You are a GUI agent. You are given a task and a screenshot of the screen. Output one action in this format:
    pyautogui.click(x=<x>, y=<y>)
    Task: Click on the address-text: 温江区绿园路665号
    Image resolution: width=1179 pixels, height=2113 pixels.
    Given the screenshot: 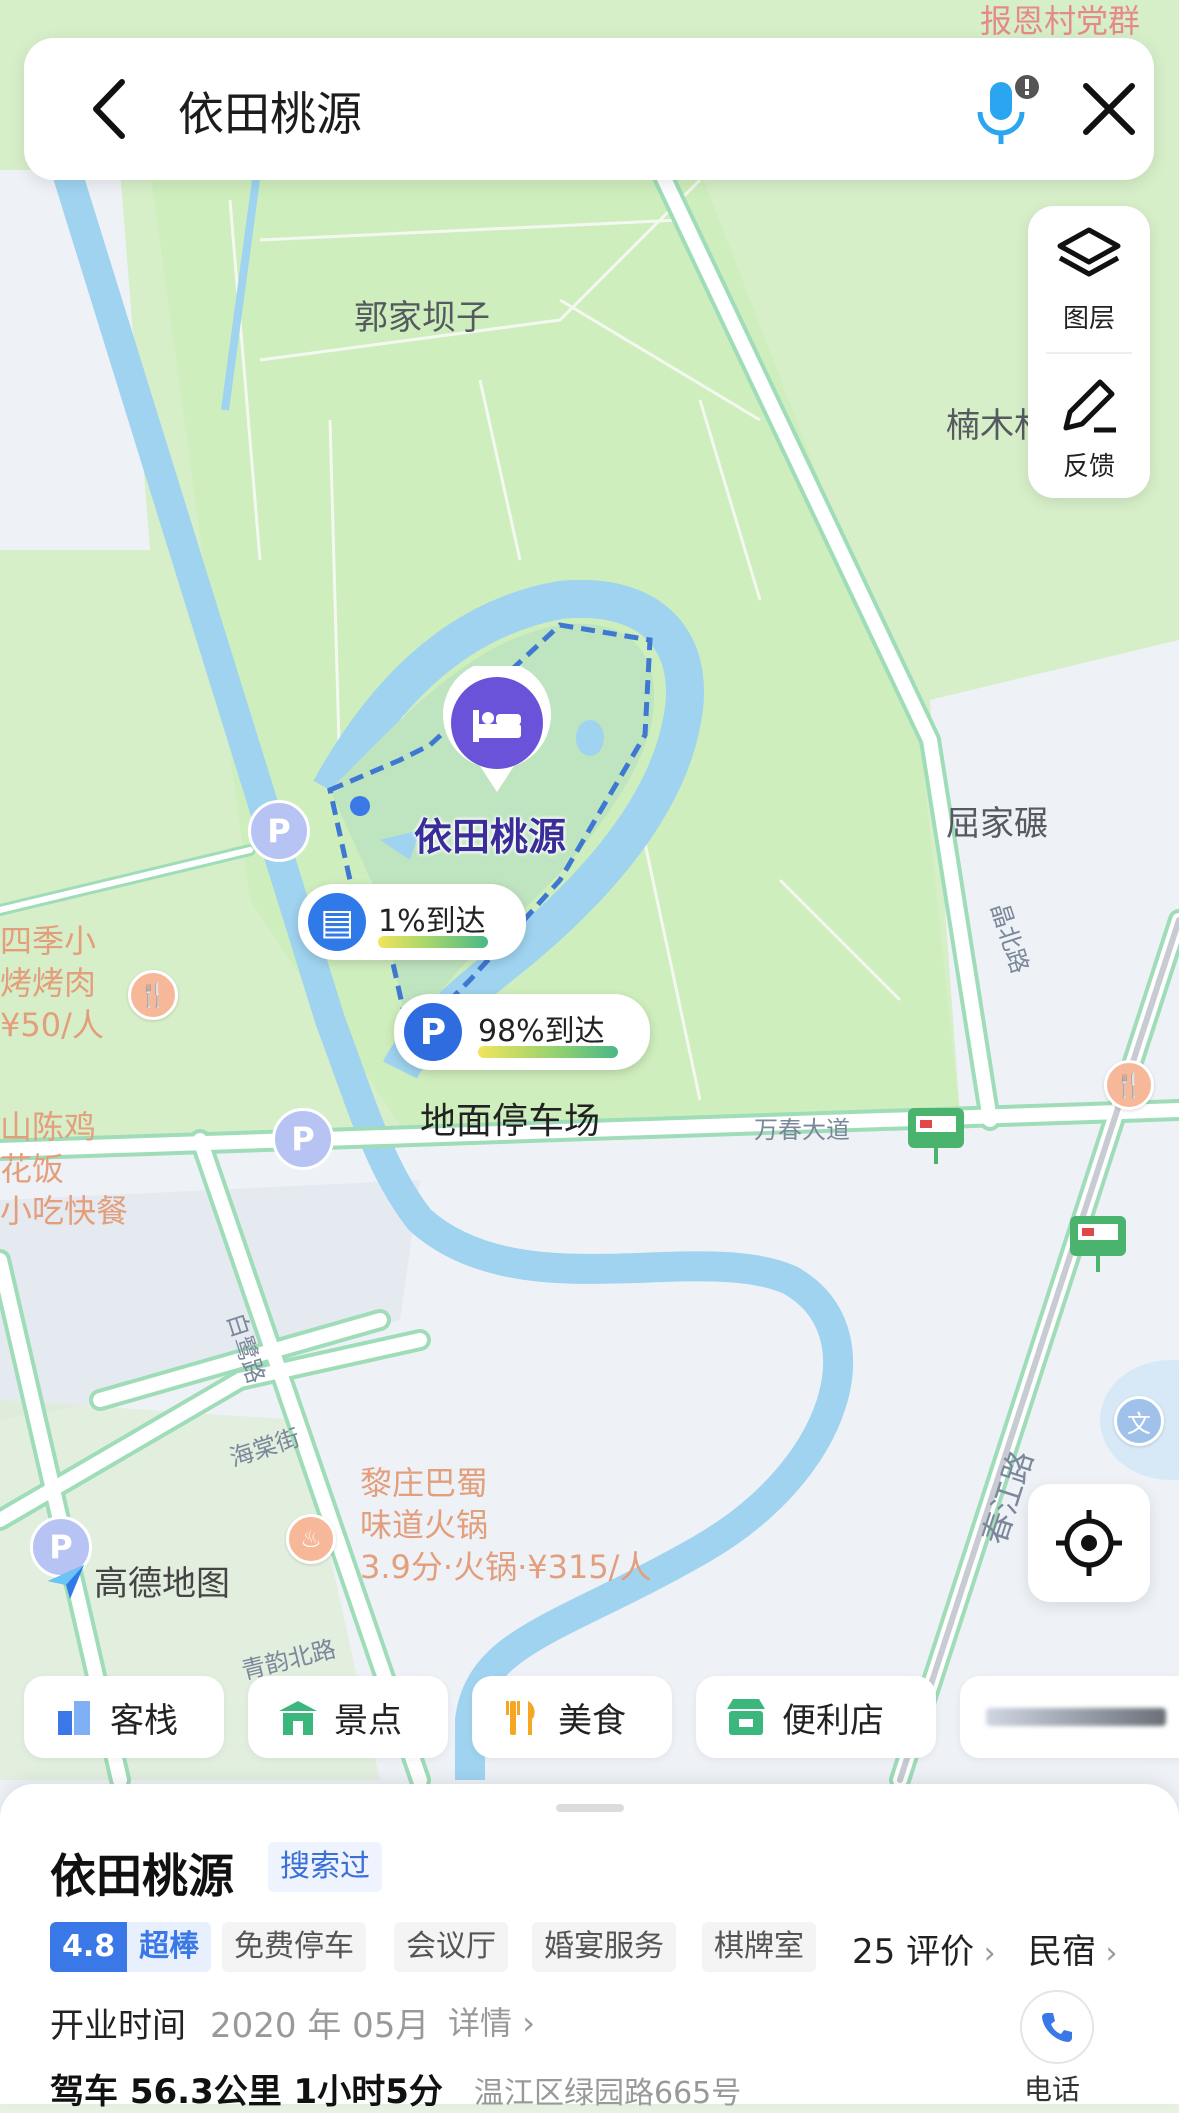 What is the action you would take?
    pyautogui.click(x=608, y=2093)
    